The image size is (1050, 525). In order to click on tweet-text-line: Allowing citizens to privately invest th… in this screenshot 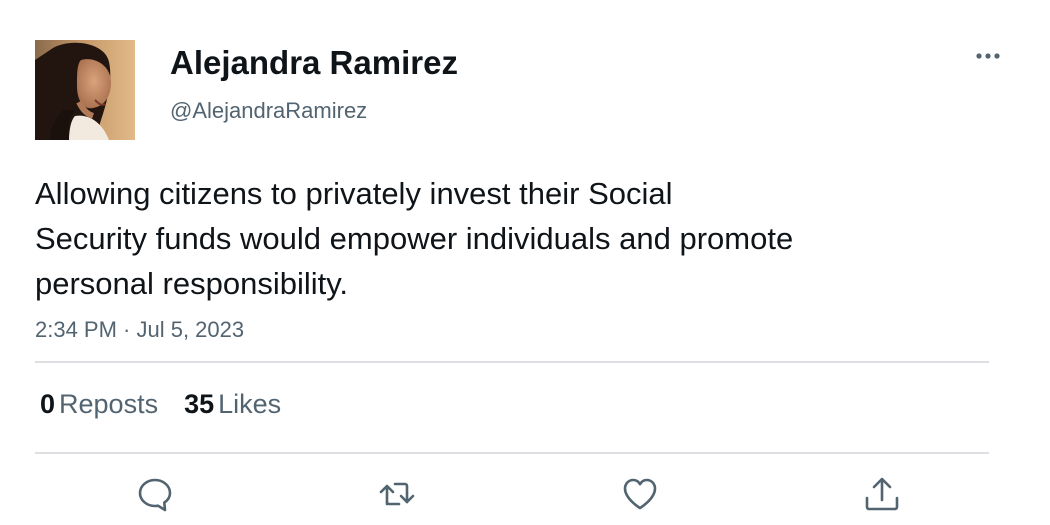, I will do `click(354, 193)`.